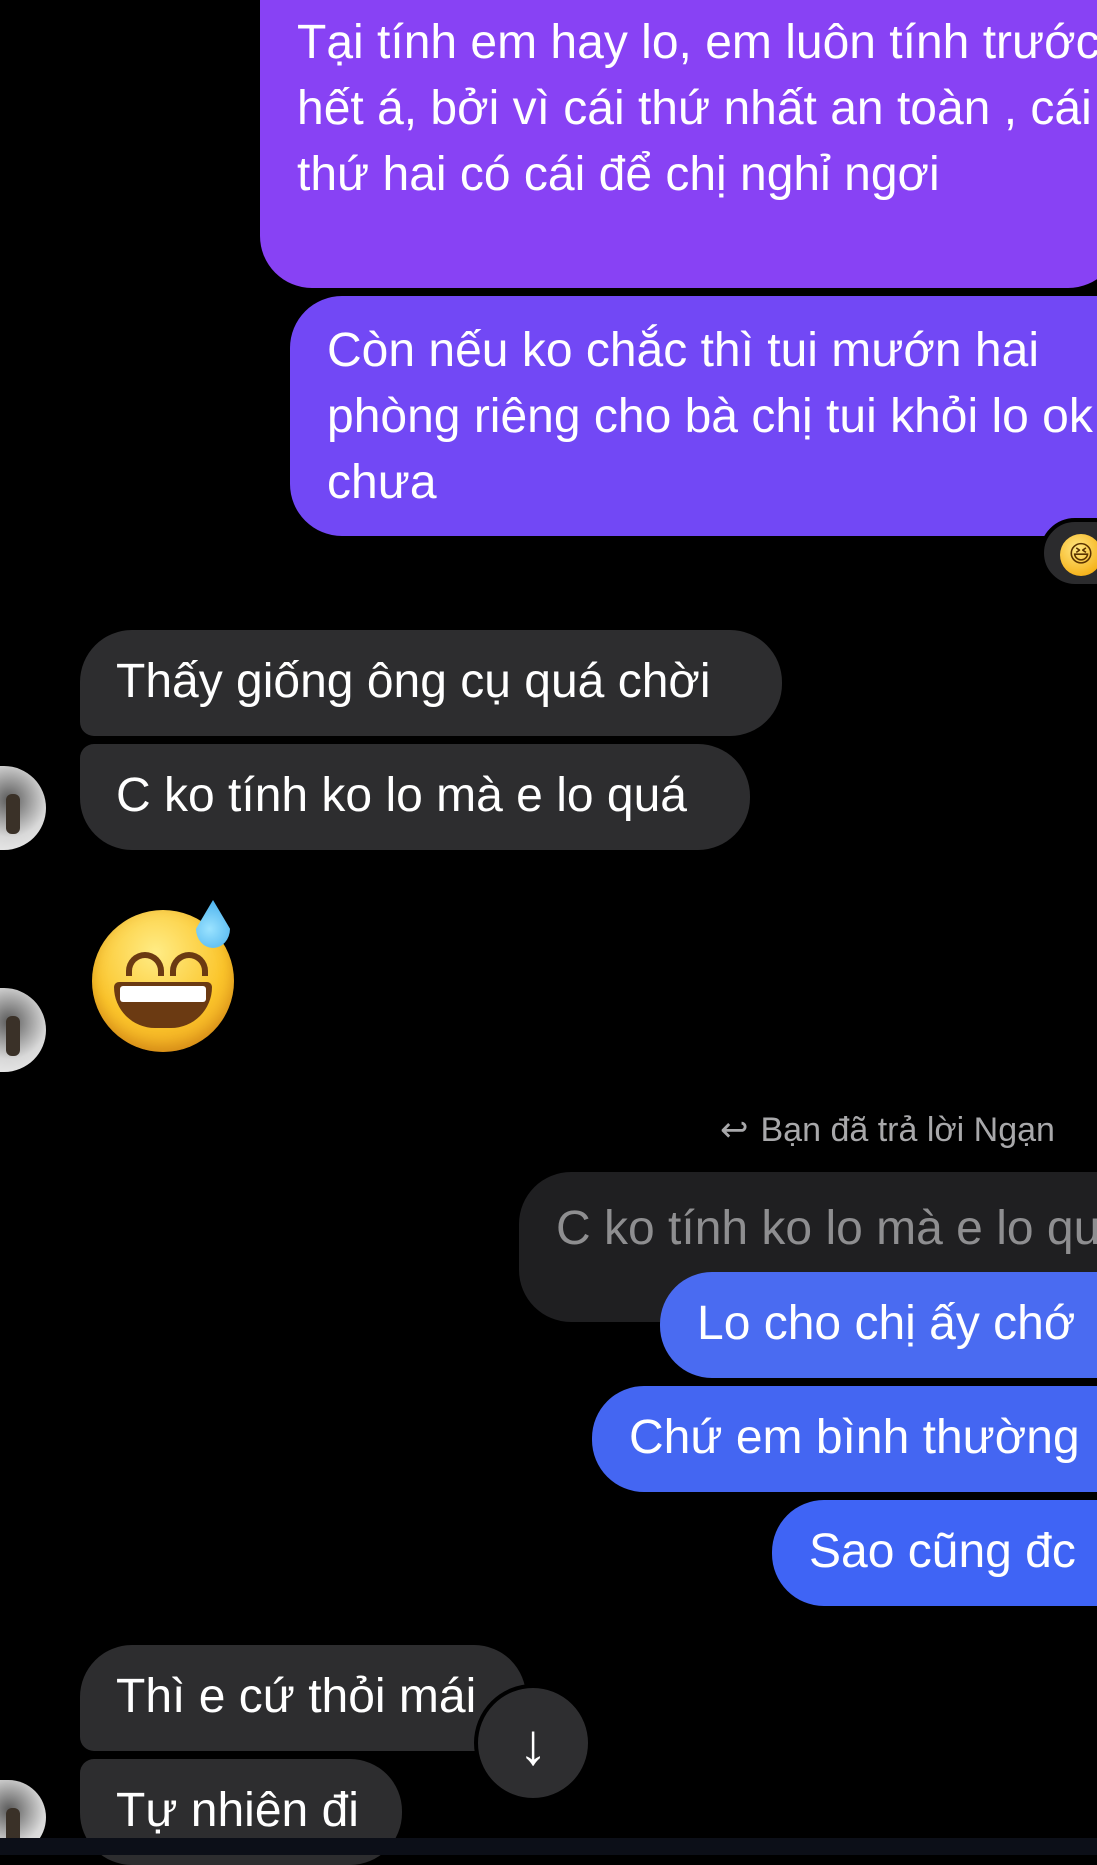 This screenshot has width=1097, height=1865. What do you see at coordinates (413, 681) in the screenshot?
I see `message-text: Thấy giống ông cụ quá chời` at bounding box center [413, 681].